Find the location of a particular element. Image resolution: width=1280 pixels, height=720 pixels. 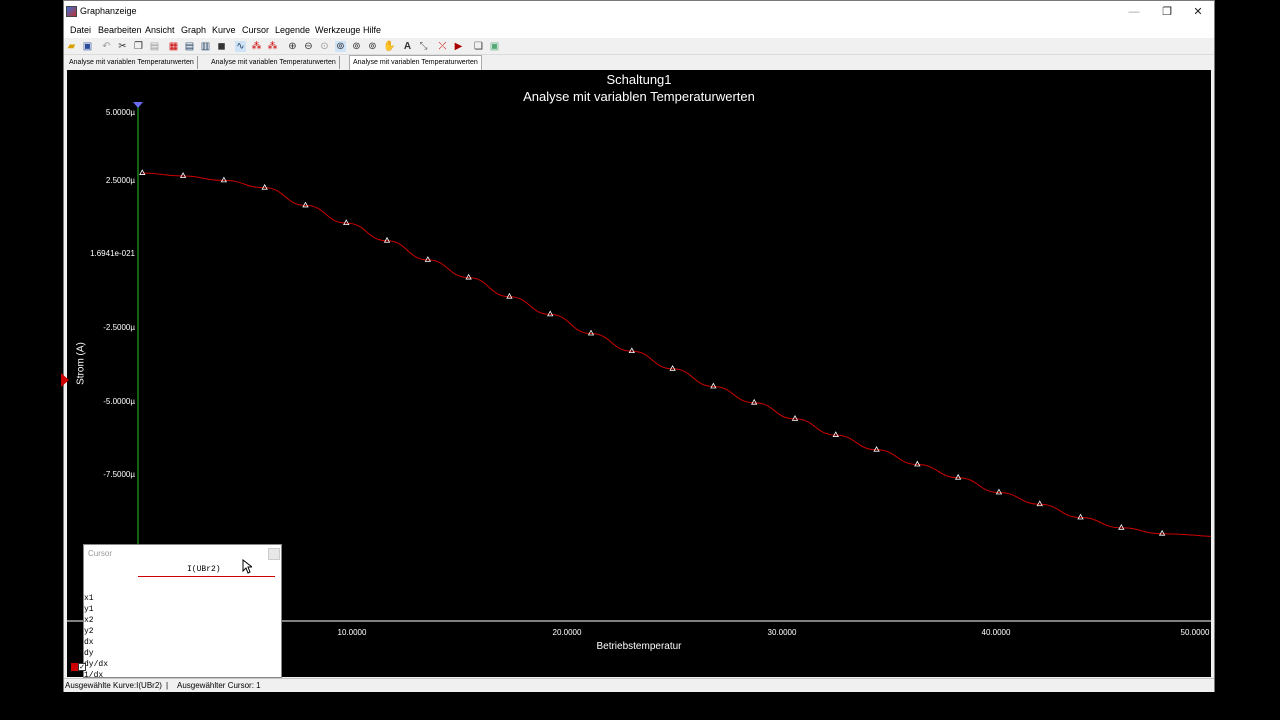

bar-icon: ▥ is located at coordinates (205, 46).